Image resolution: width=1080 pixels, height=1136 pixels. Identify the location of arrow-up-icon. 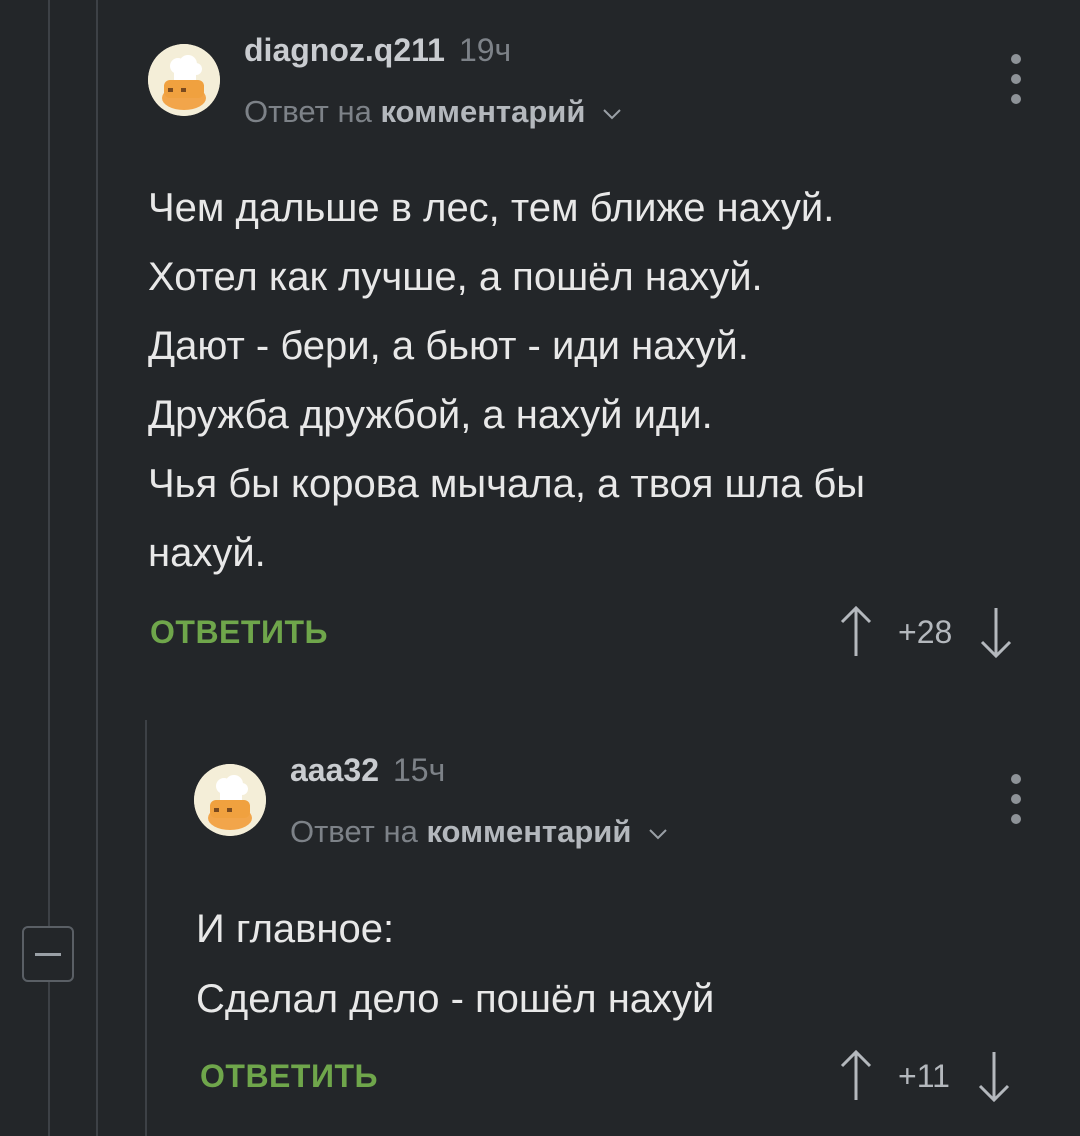
(856, 1076).